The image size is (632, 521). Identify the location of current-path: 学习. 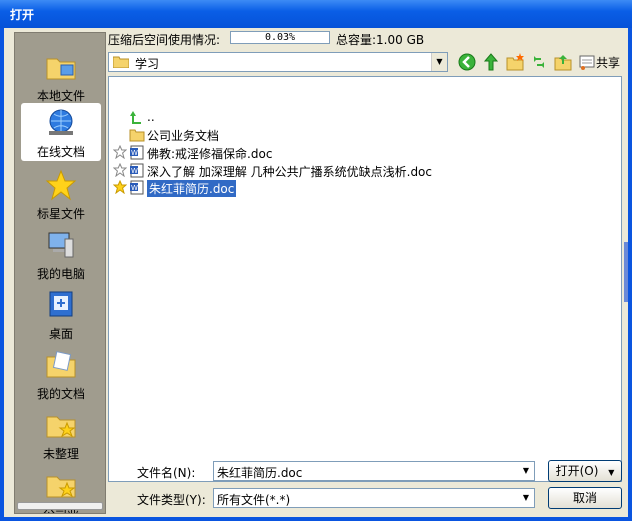
(147, 64).